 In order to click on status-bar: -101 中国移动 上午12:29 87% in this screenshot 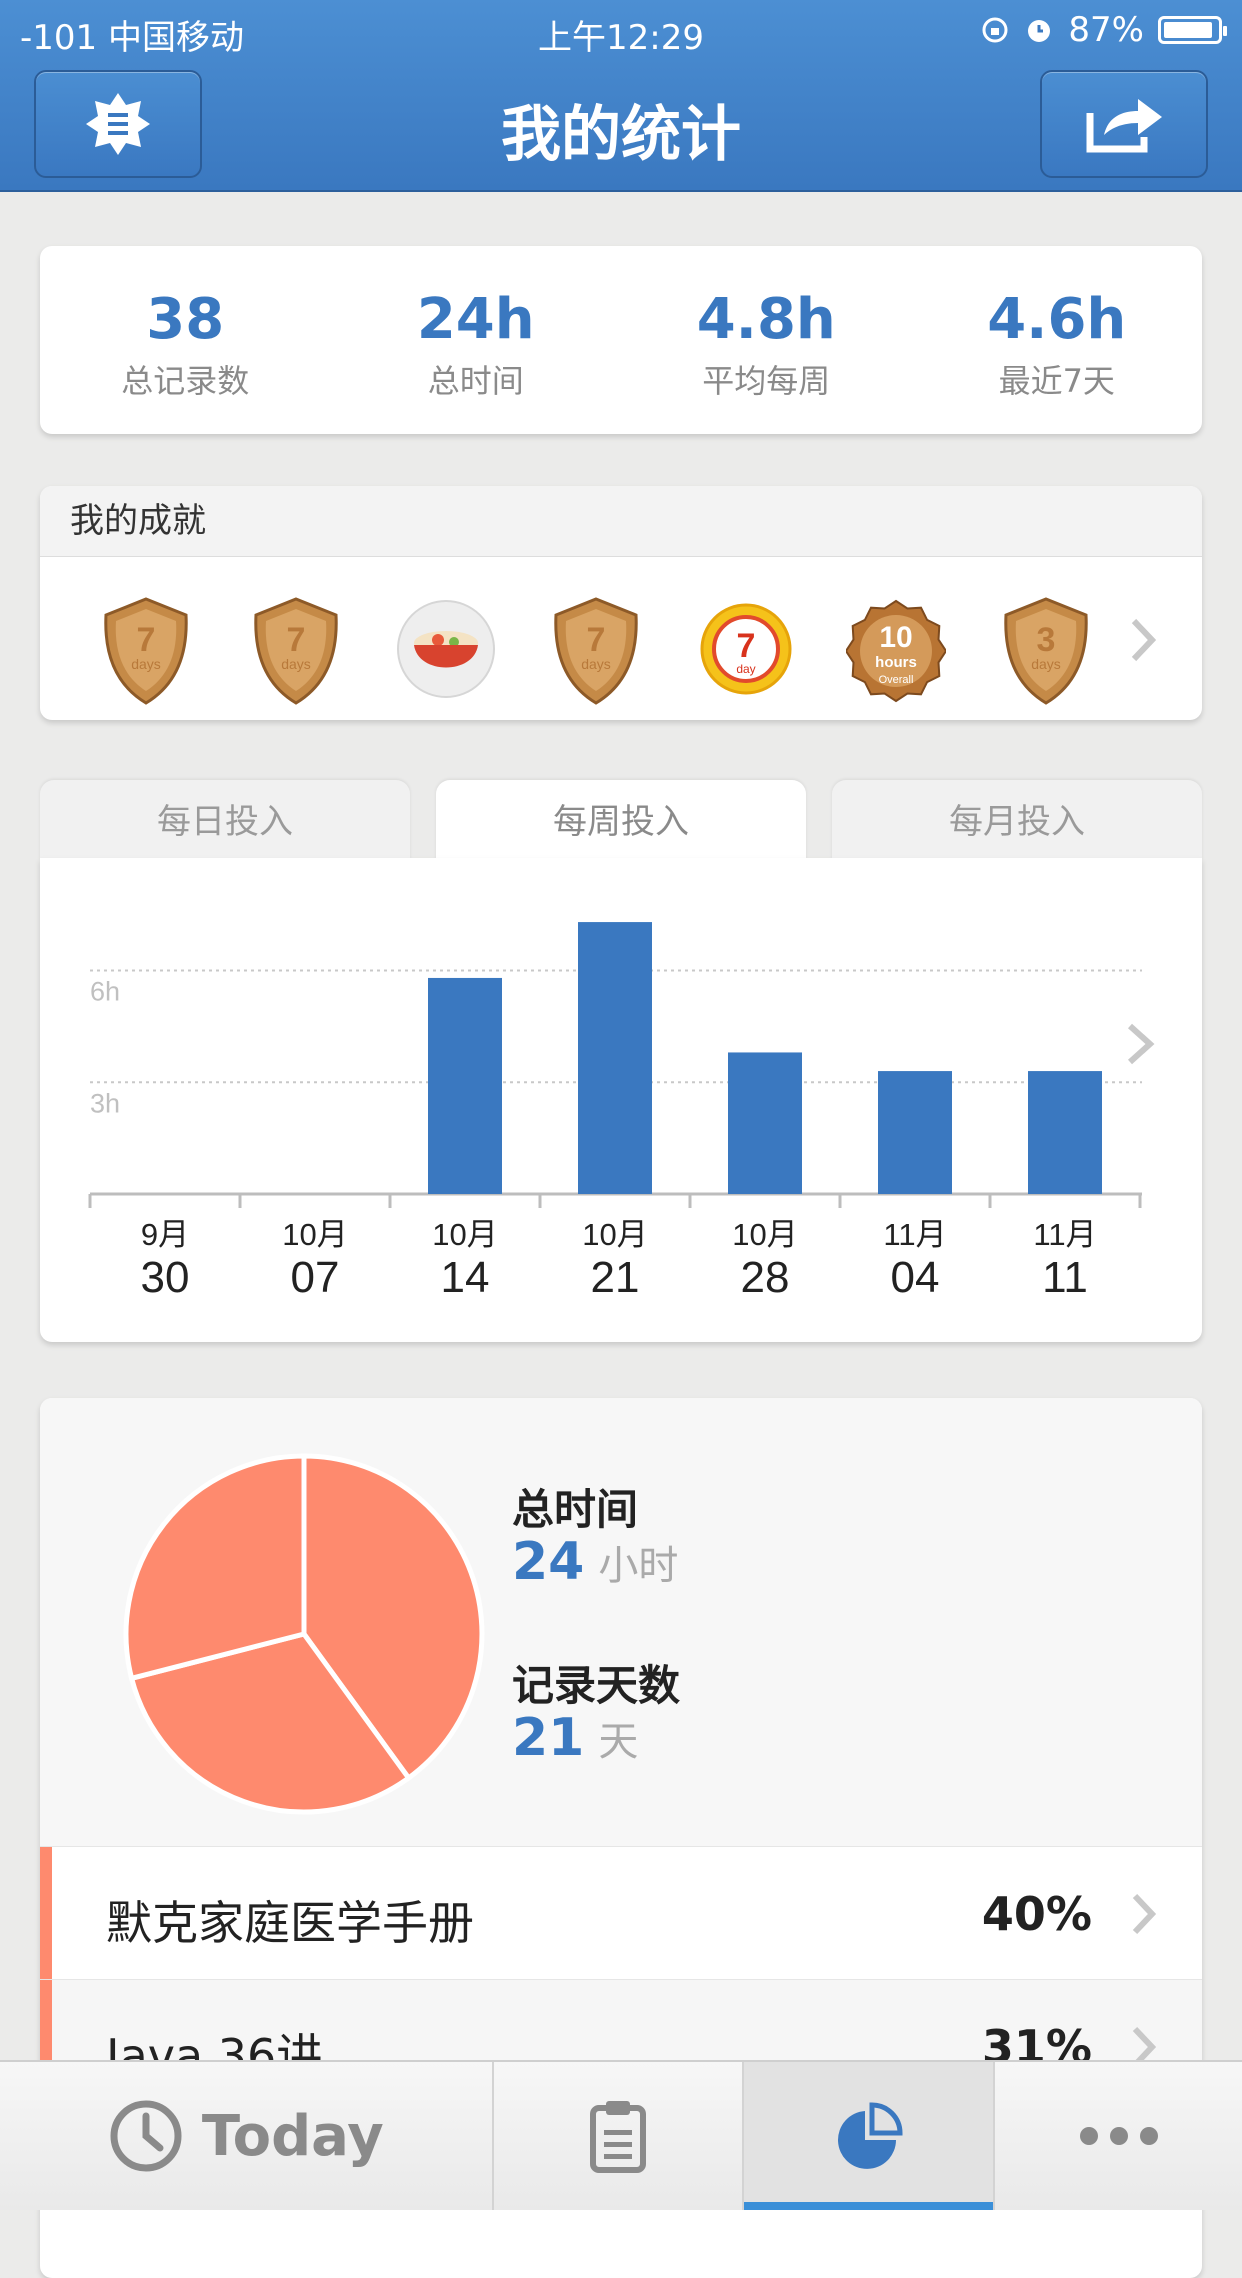, I will do `click(621, 30)`.